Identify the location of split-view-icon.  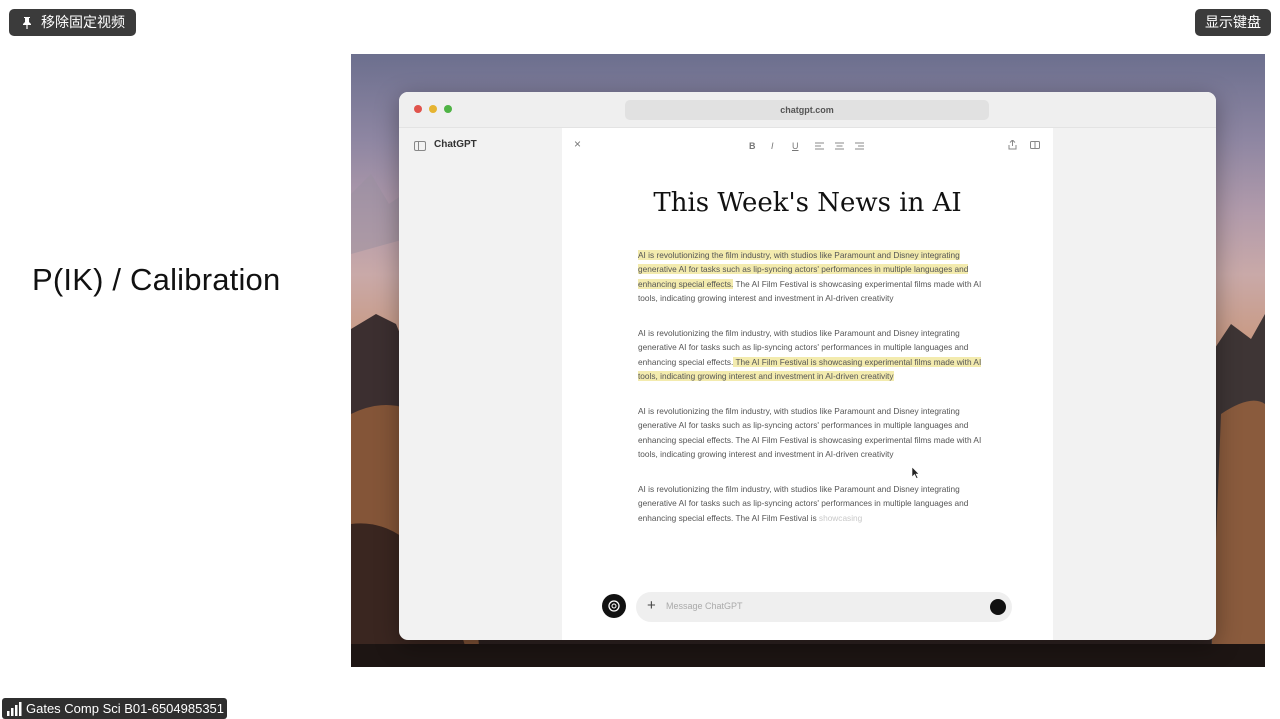
(1035, 145).